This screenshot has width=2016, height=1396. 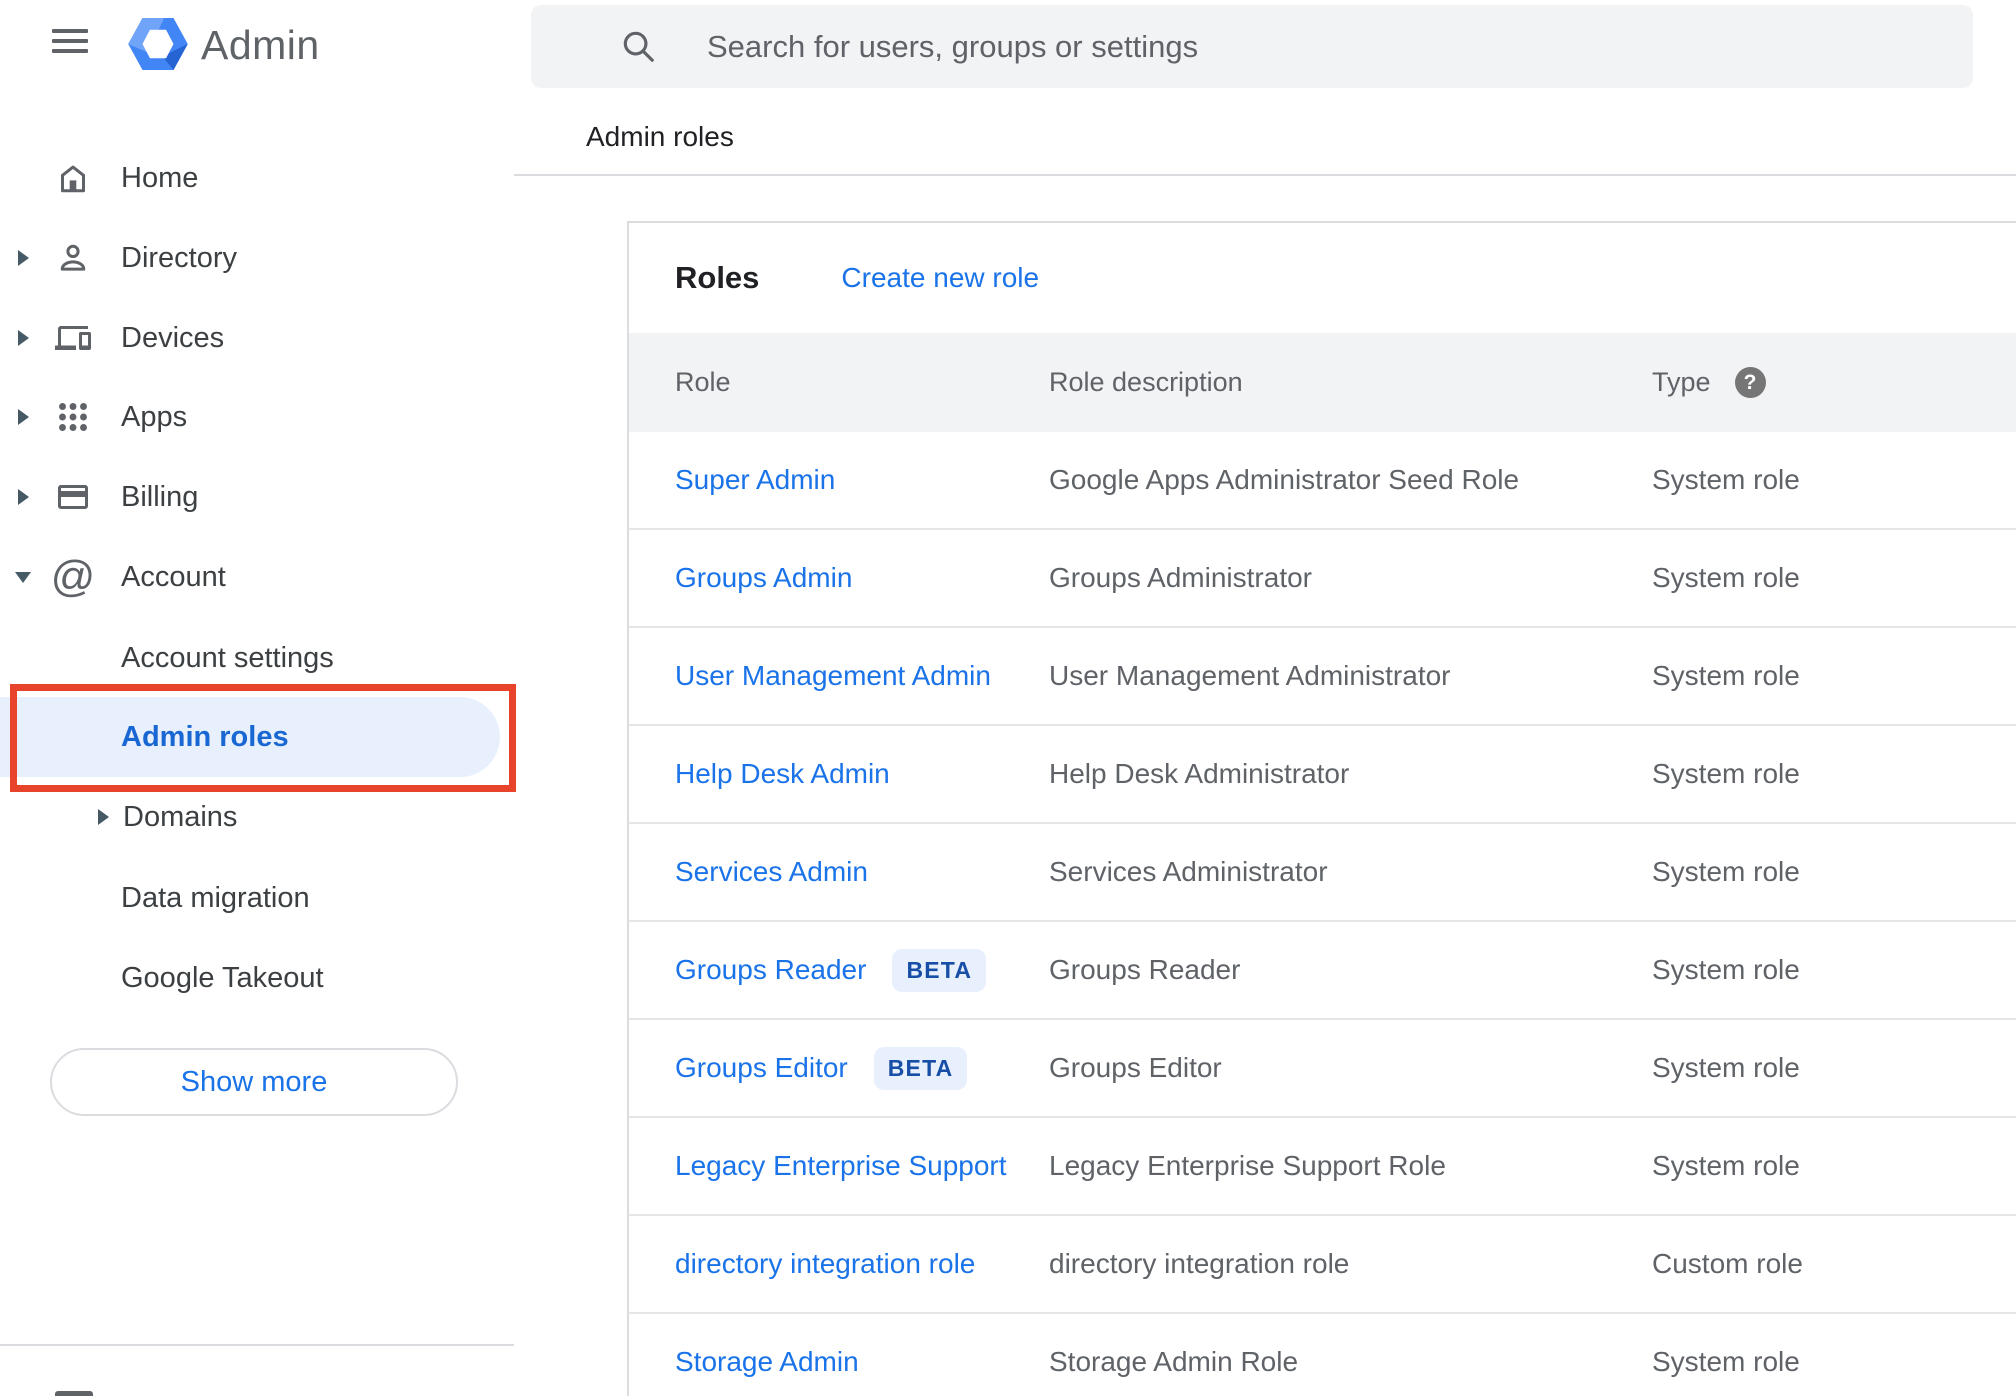 I want to click on roles-title: Roles, so click(x=717, y=277).